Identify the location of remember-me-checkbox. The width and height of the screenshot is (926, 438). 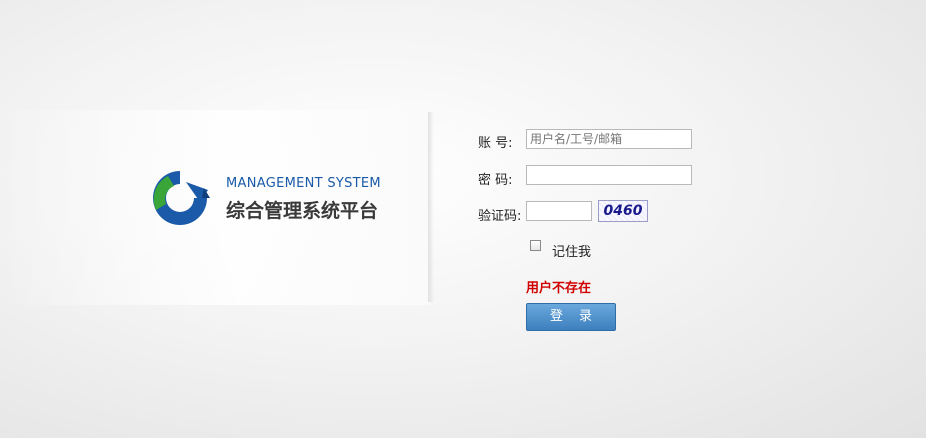
(535, 245).